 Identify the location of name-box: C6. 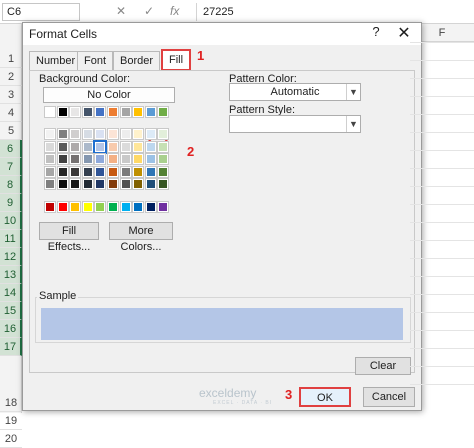
(41, 12).